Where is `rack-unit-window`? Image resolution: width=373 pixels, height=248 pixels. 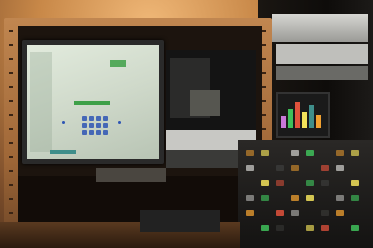 rack-unit-window is located at coordinates (205, 103).